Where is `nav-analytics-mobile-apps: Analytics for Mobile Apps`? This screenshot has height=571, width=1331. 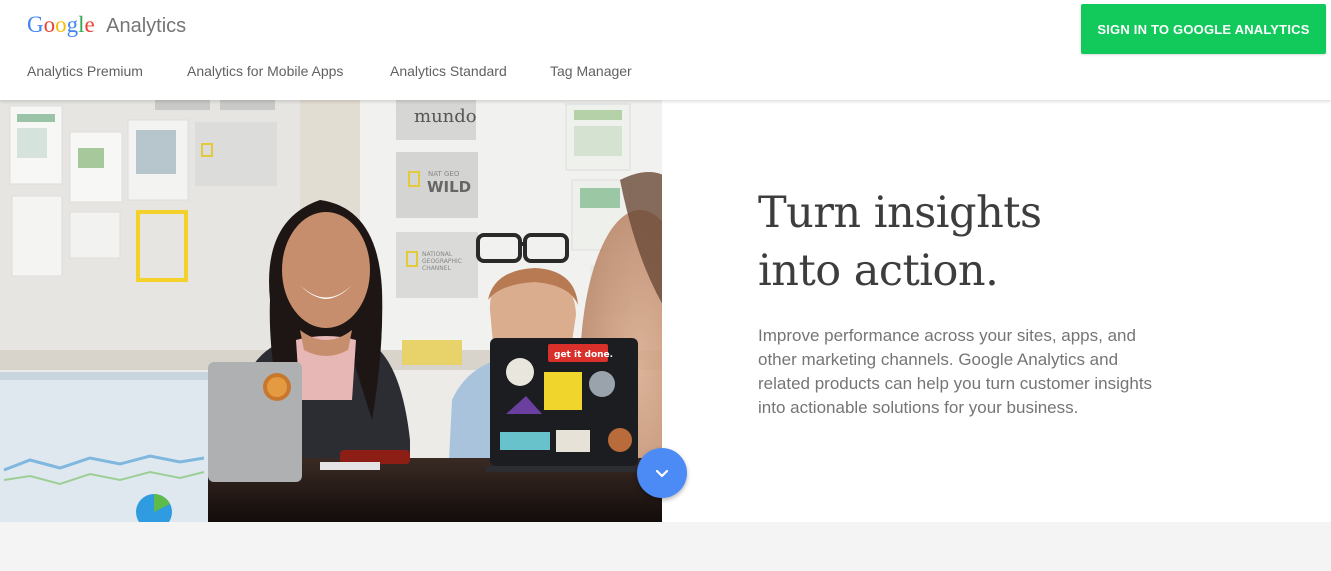 nav-analytics-mobile-apps: Analytics for Mobile Apps is located at coordinates (265, 71).